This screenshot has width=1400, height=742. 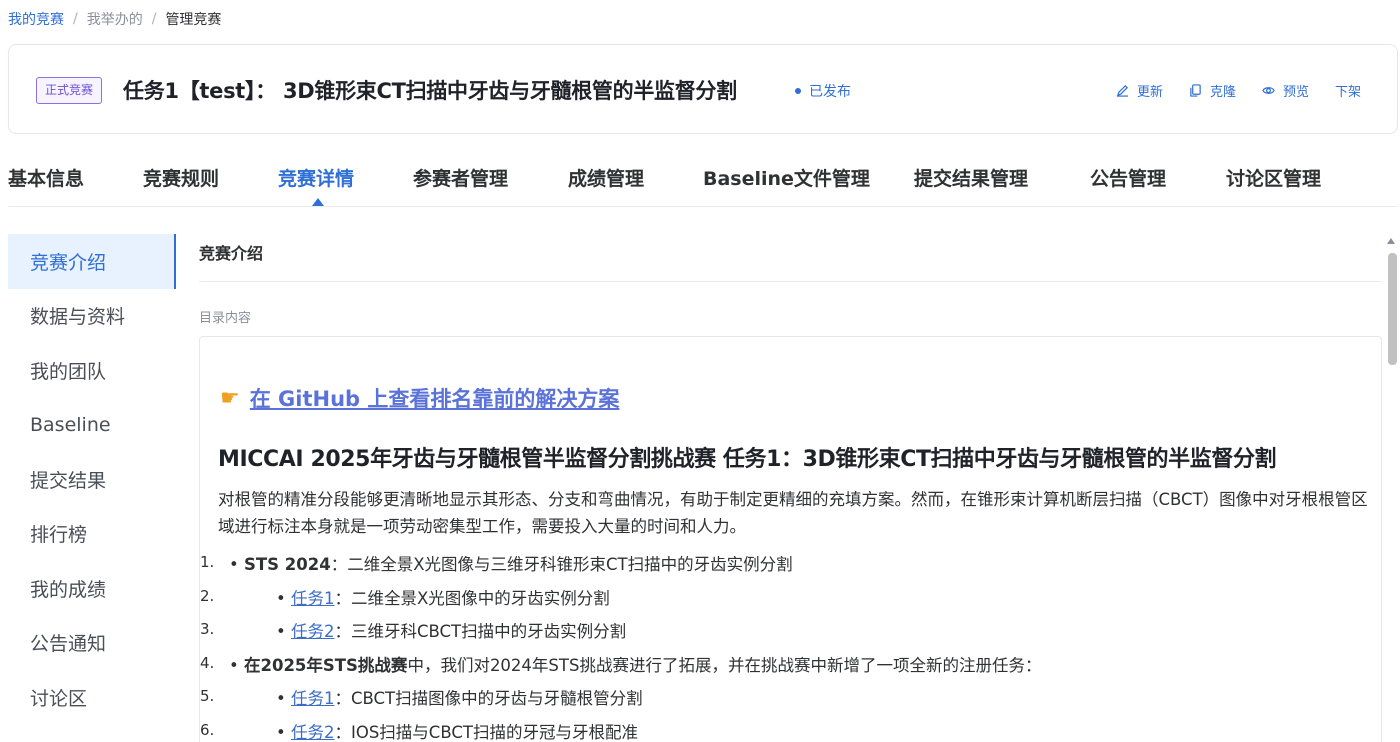 What do you see at coordinates (92, 697) in the screenshot?
I see `sidebar-item-discussion: 讨论区` at bounding box center [92, 697].